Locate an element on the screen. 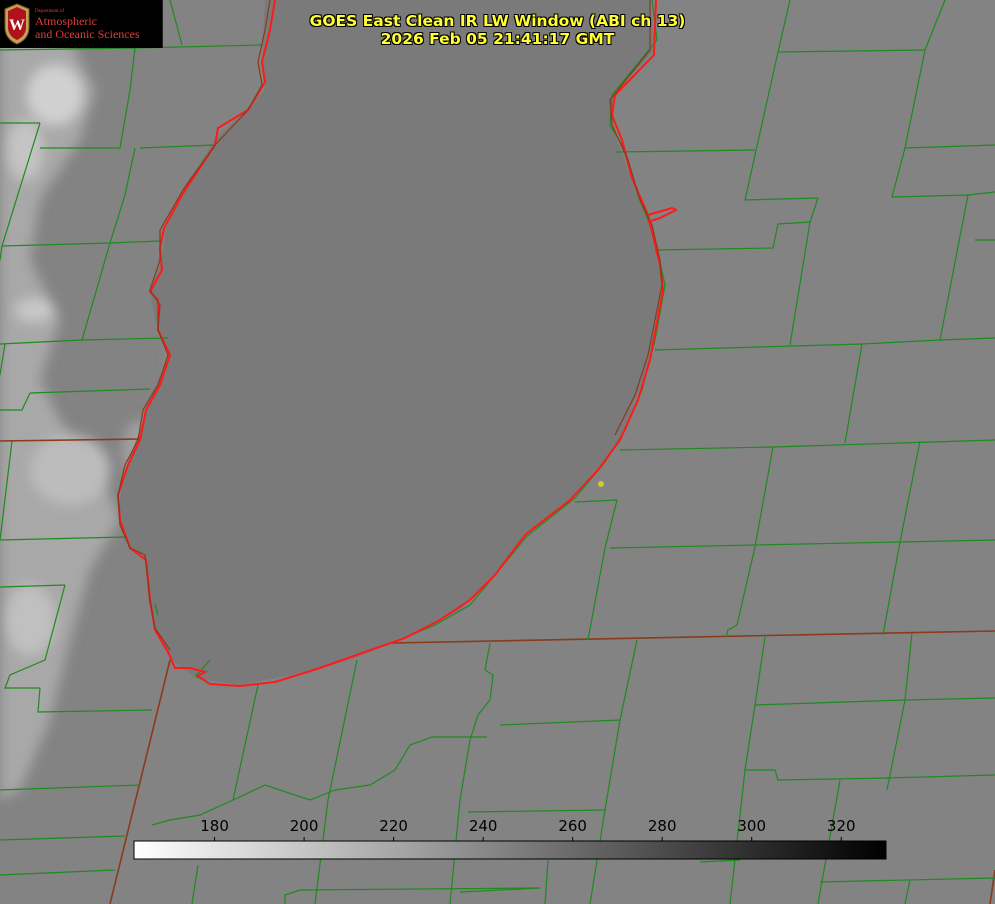 Image resolution: width=995 pixels, height=904 pixels. colorbar-tick-label: 220 is located at coordinates (393, 826).